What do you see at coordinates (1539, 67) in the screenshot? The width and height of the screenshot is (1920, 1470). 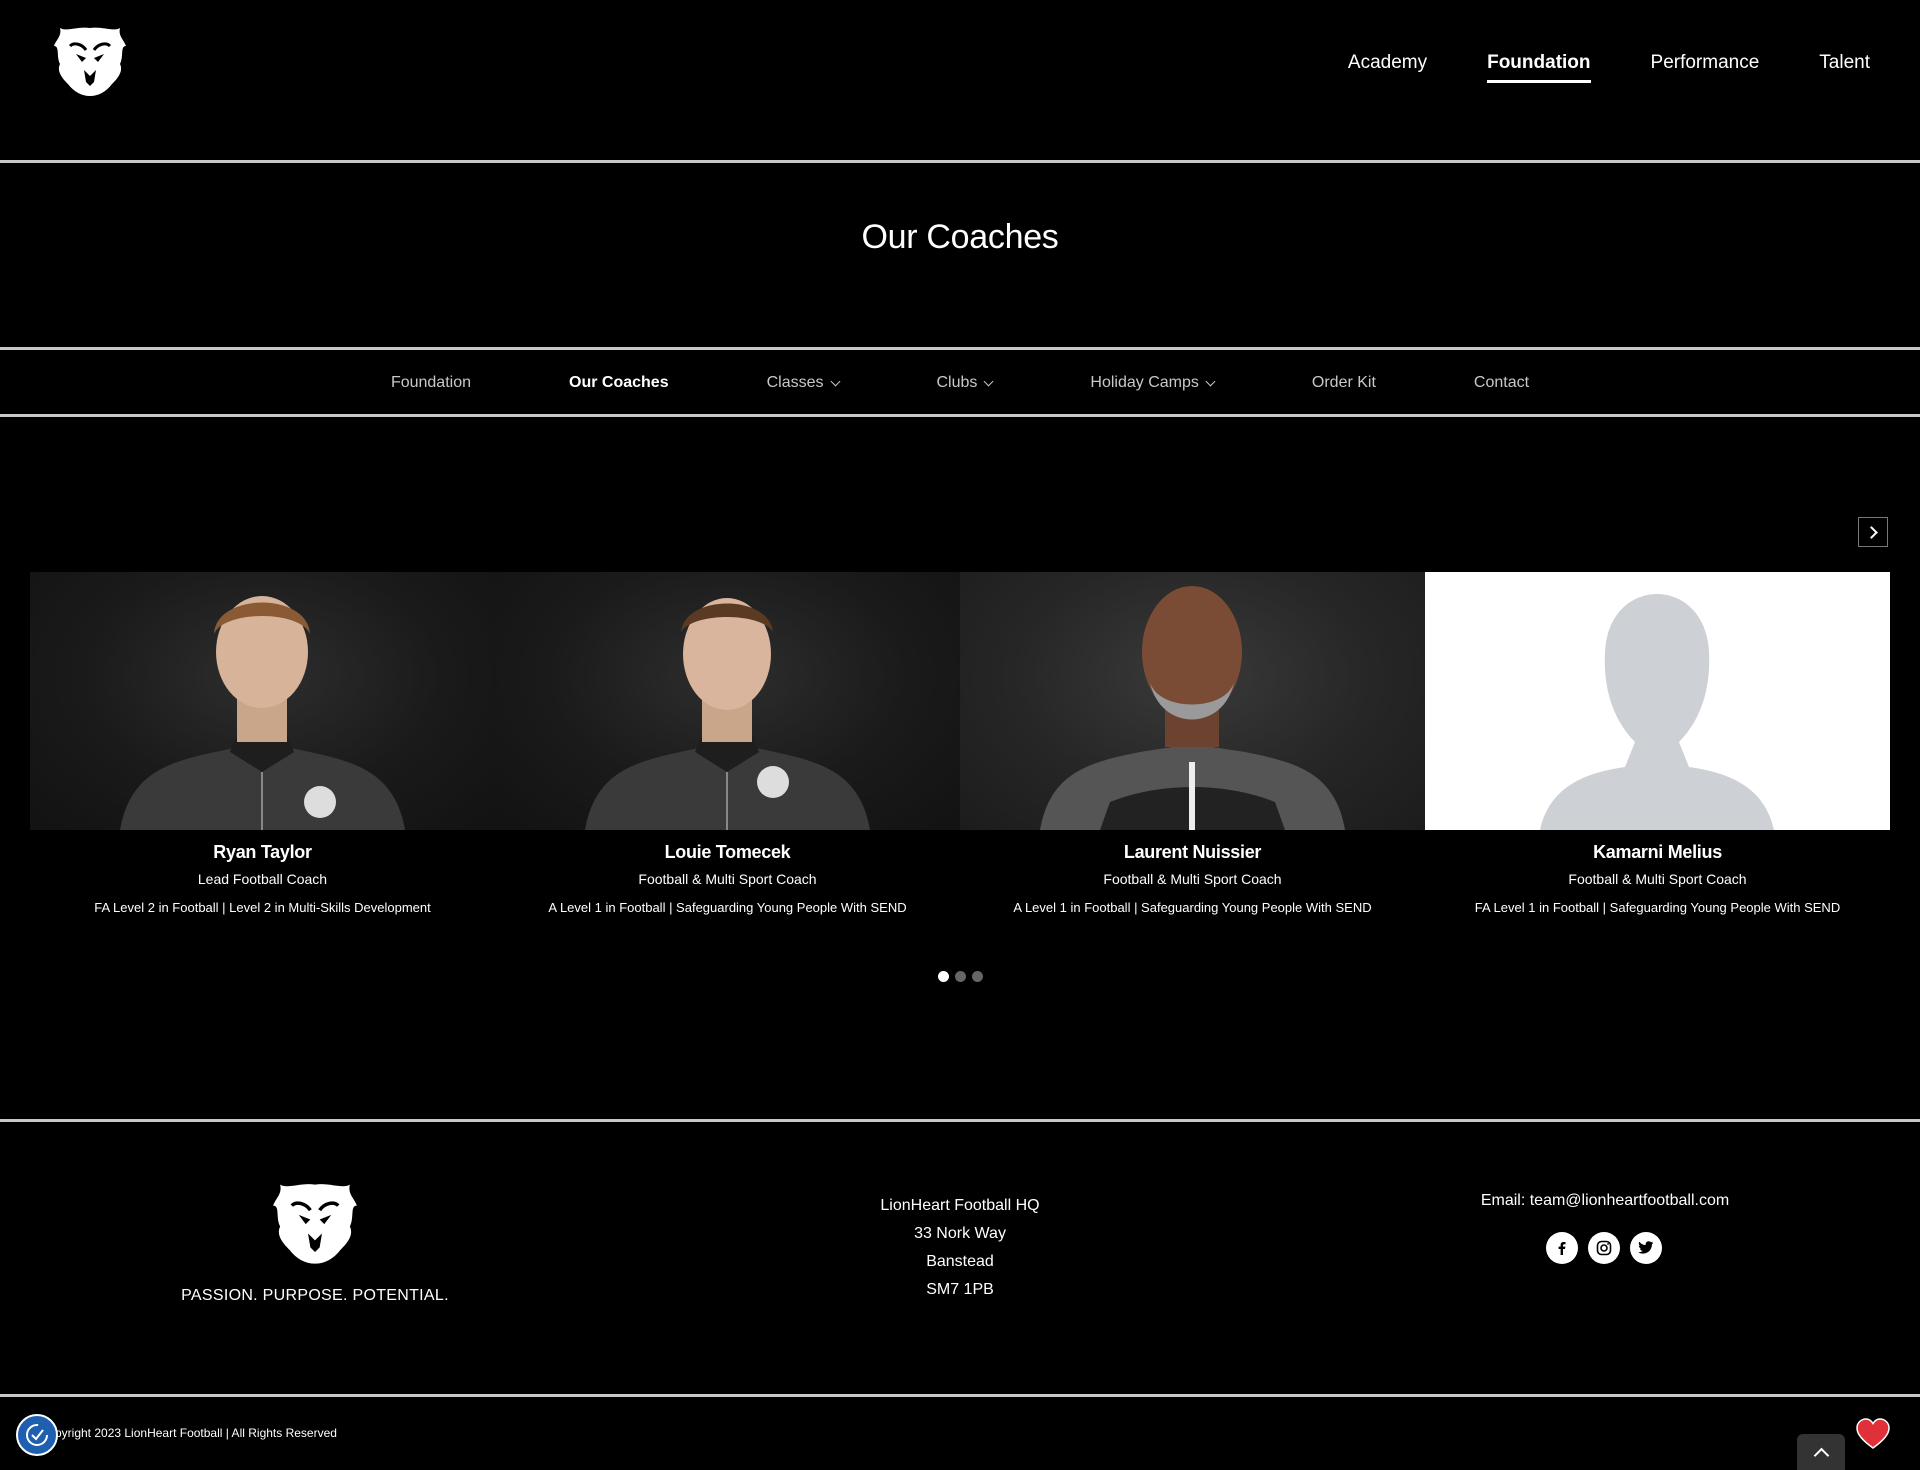 I see `nav-foundation: Foundation` at bounding box center [1539, 67].